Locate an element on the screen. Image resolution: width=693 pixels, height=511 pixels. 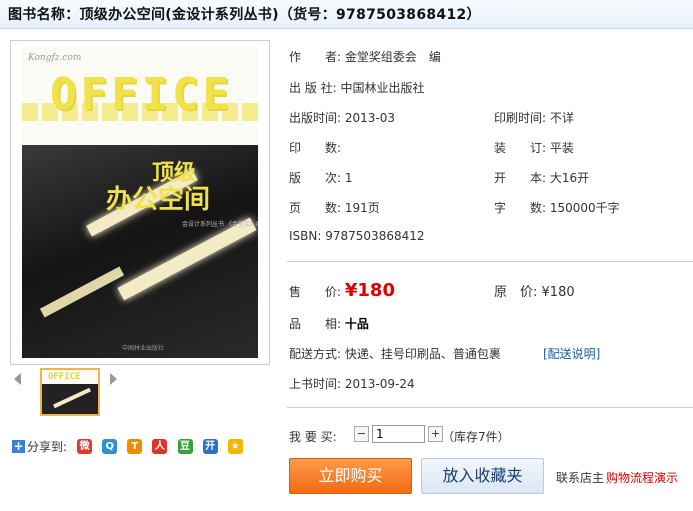
thumb-light is located at coordinates (72, 398).